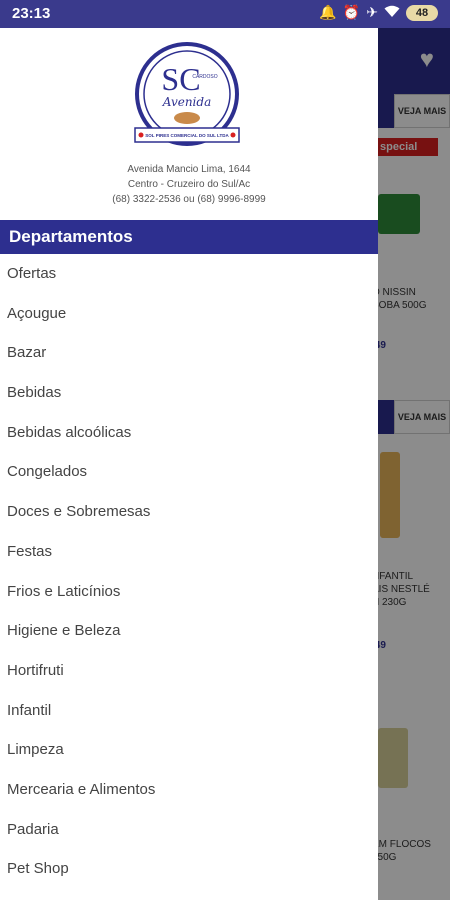  What do you see at coordinates (328, 12) in the screenshot?
I see `notification-icon: 🔔` at bounding box center [328, 12].